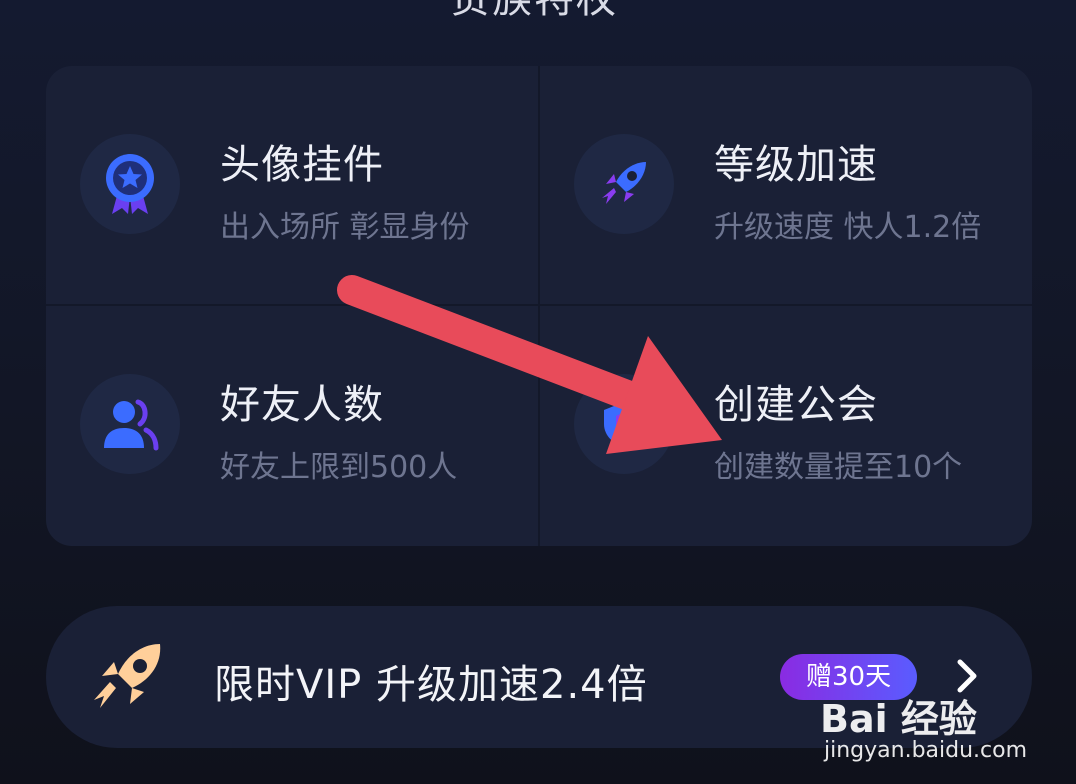  I want to click on benefit-title: 等级加速, so click(796, 165).